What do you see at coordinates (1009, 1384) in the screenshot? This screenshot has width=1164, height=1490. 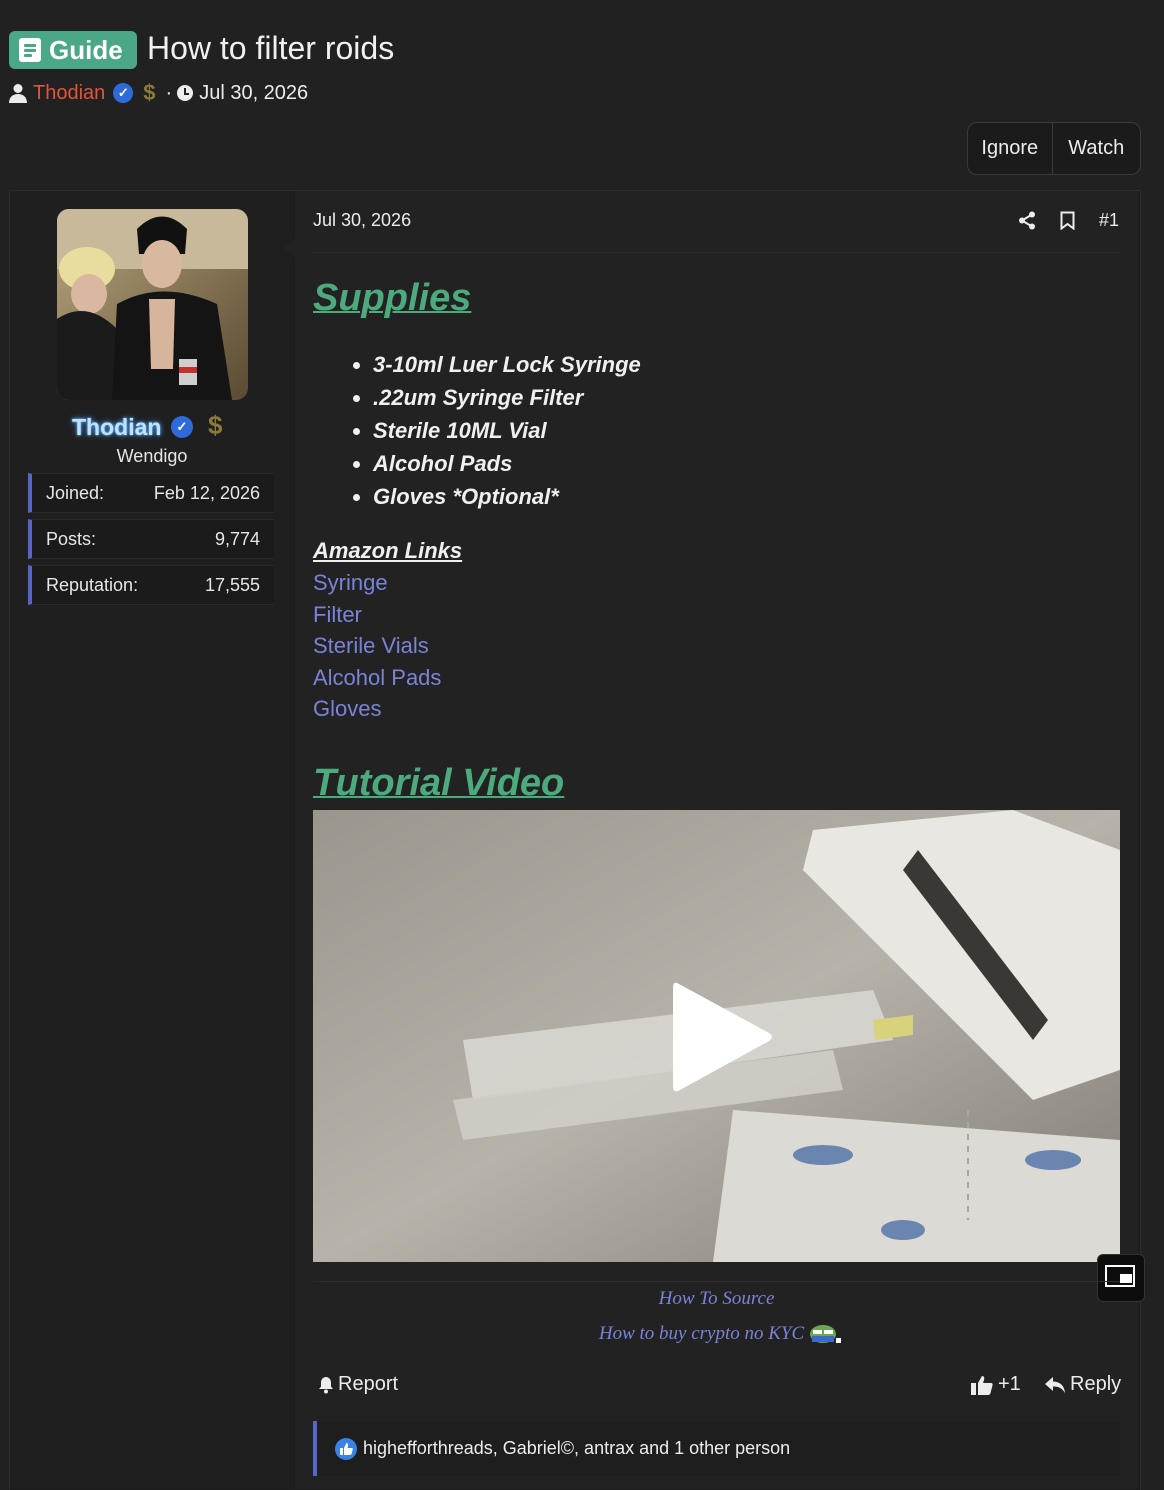 I see `reaction-count: +1` at bounding box center [1009, 1384].